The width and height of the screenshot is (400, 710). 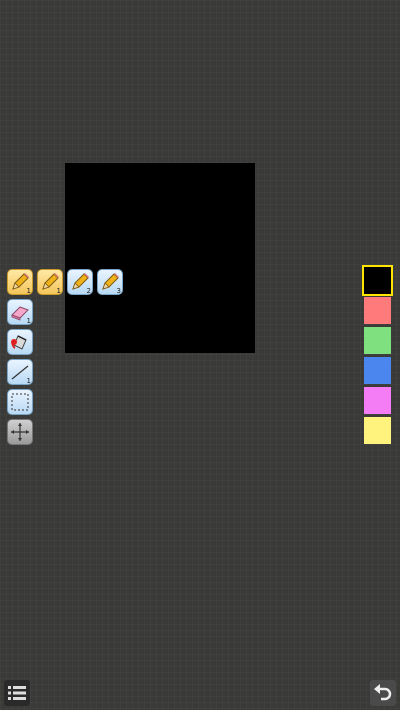 I want to click on move-arrows-icon, so click(x=20, y=432).